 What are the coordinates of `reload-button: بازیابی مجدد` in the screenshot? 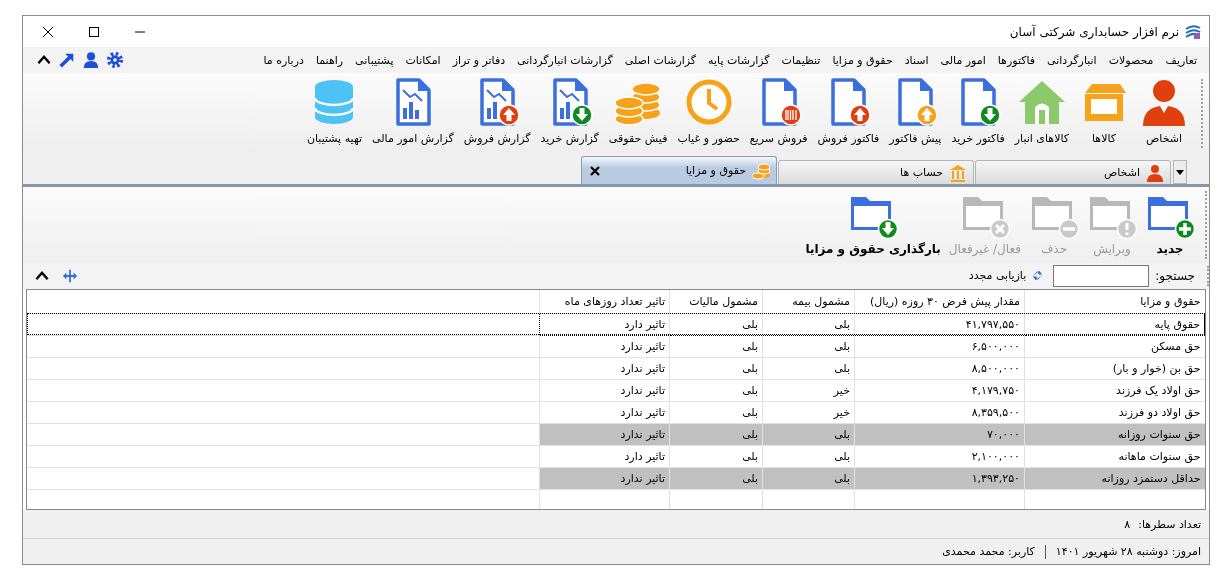 It's located at (1007, 276).